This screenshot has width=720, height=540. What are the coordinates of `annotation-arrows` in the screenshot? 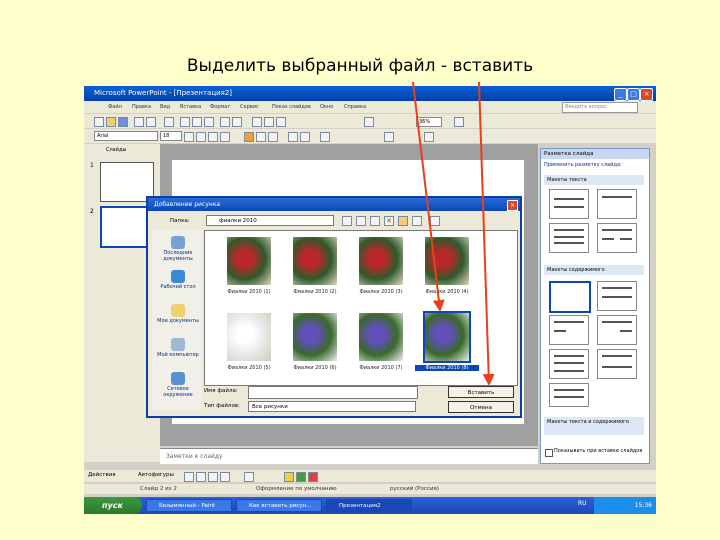 It's located at (453, 233).